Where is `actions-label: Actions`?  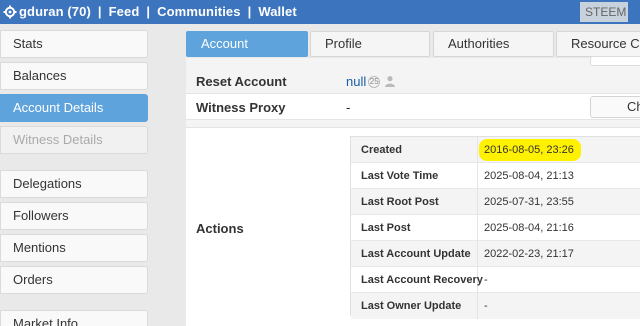 actions-label: Actions is located at coordinates (220, 228).